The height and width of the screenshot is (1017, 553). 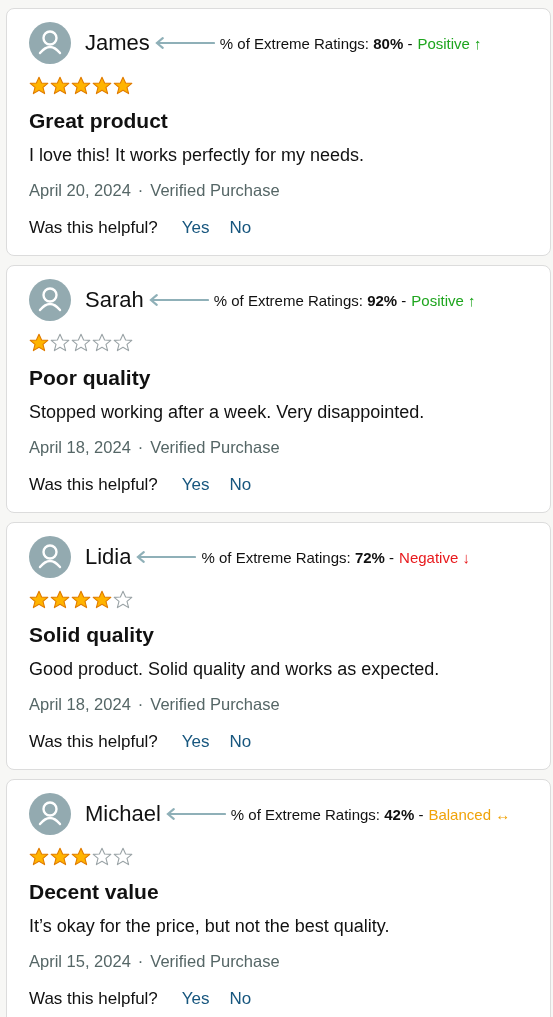 I want to click on review-text: Good product. Solid quality and works as expected., so click(x=235, y=669).